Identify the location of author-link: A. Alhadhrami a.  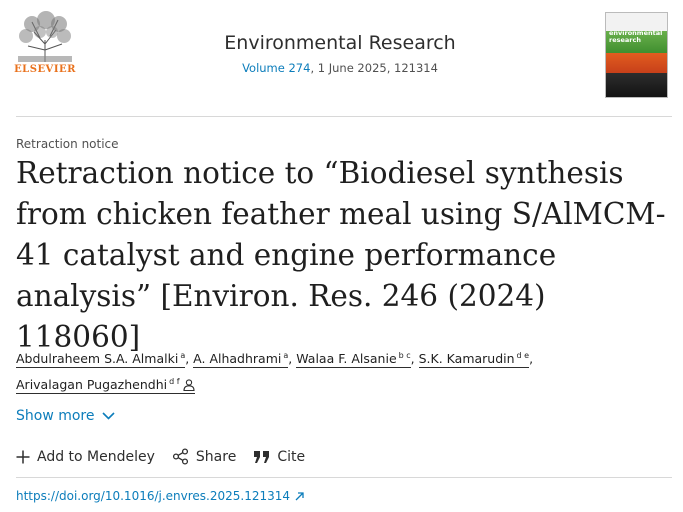
(241, 359).